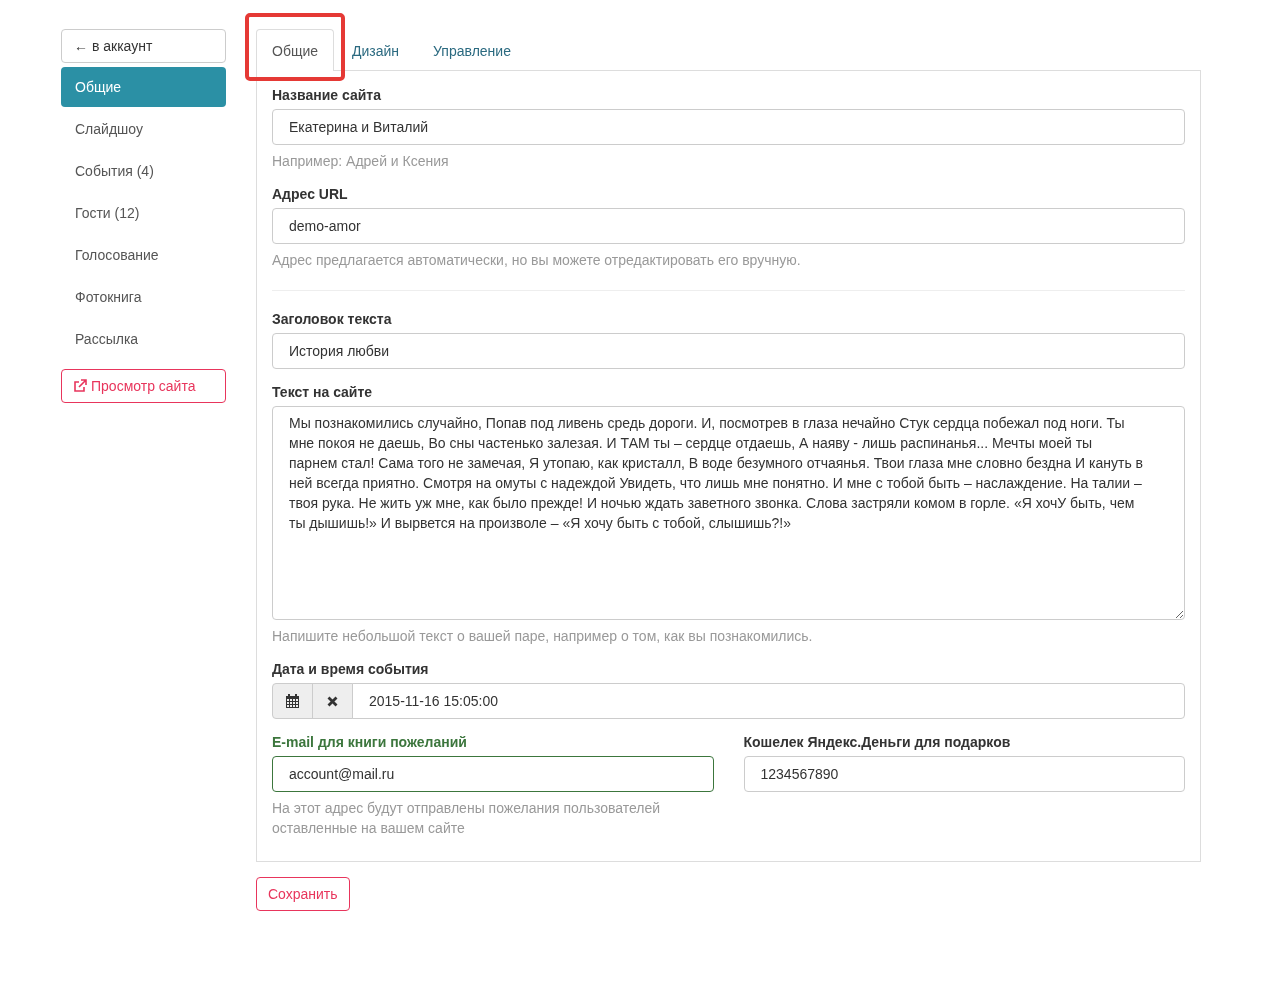 This screenshot has width=1281, height=998. What do you see at coordinates (143, 87) in the screenshot?
I see `sidebar-item: Общие` at bounding box center [143, 87].